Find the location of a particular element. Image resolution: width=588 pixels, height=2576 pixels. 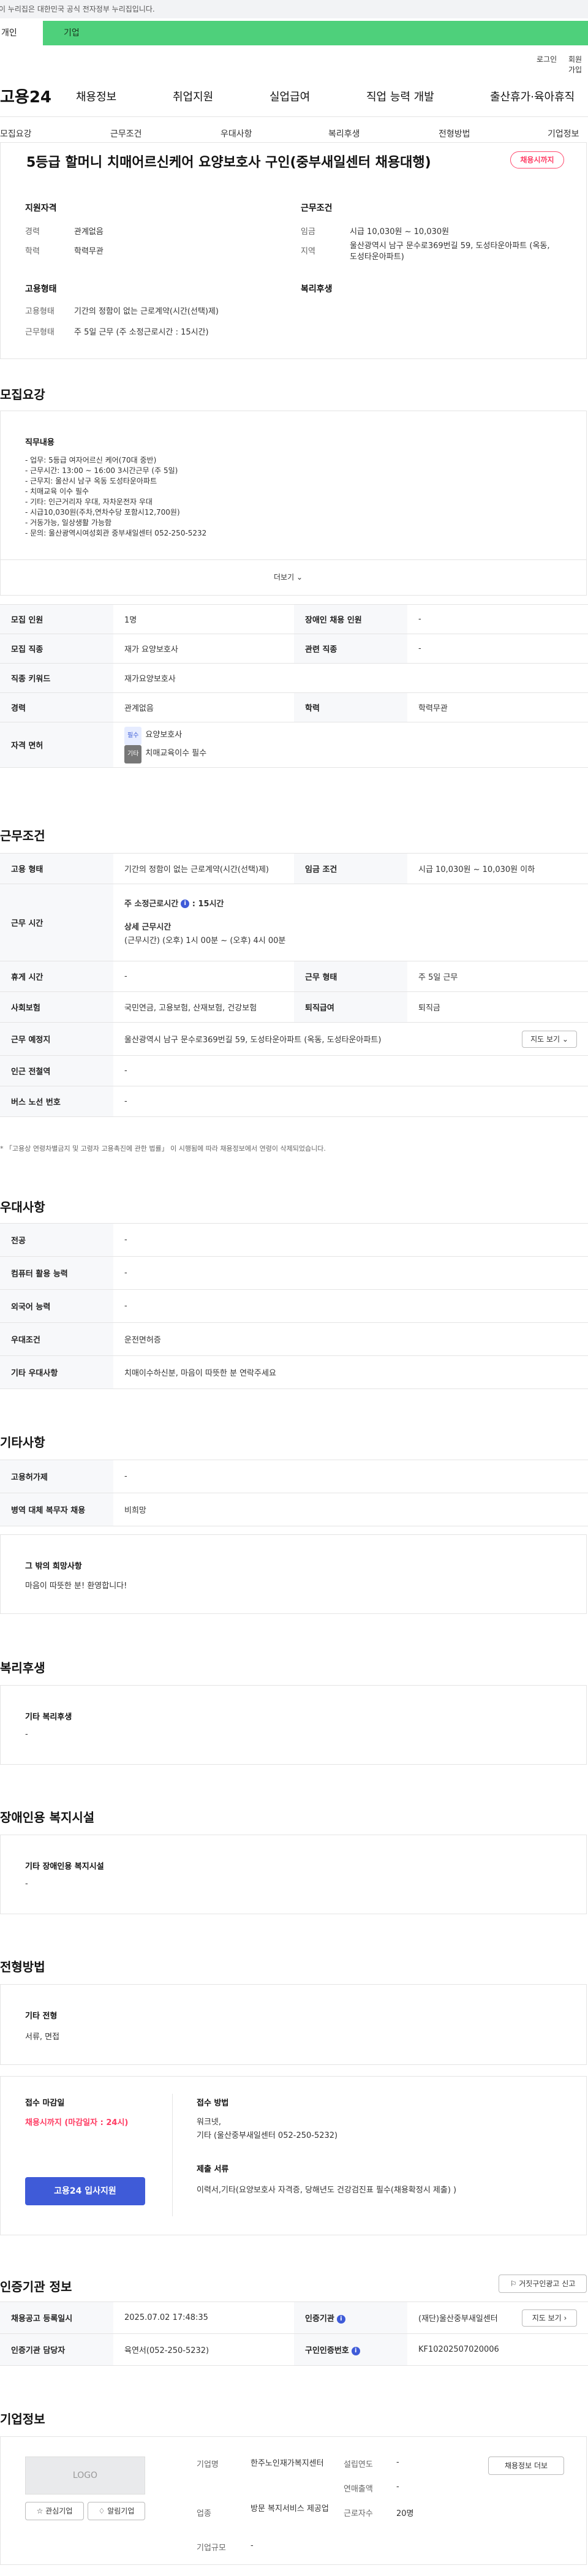

table-row: 외국어 능력 - is located at coordinates (294, 1306).